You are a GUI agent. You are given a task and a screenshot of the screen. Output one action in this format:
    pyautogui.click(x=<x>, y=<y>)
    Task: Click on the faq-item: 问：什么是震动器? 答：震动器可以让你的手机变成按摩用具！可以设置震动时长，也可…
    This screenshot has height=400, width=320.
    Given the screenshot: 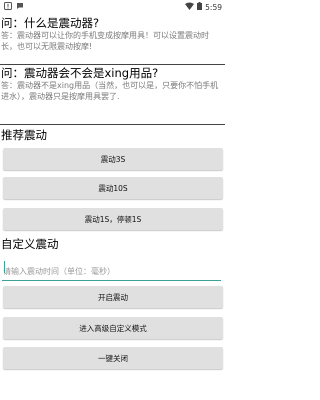 What is the action you would take?
    pyautogui.click(x=112, y=34)
    